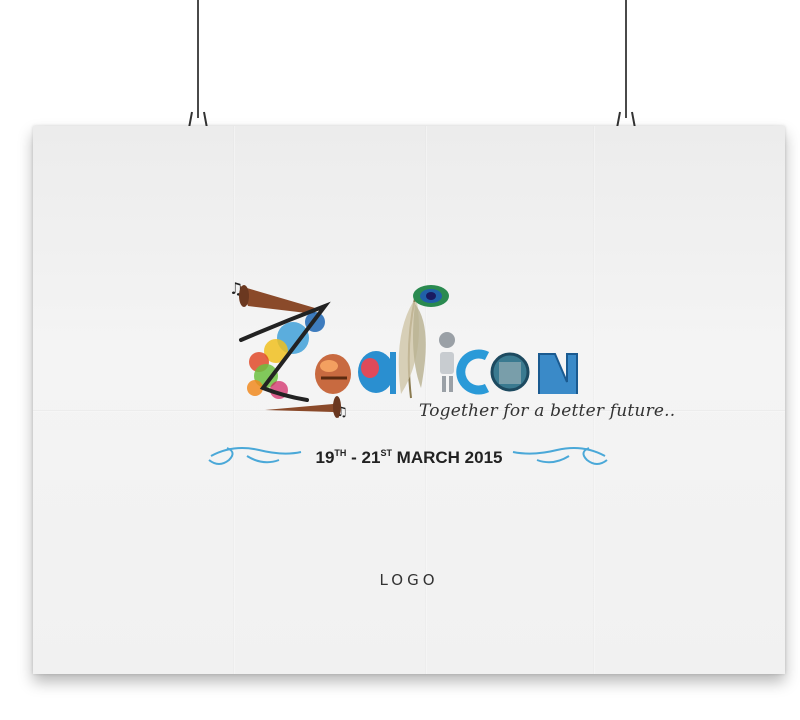  I want to click on trumpet-icon, so click(277, 299).